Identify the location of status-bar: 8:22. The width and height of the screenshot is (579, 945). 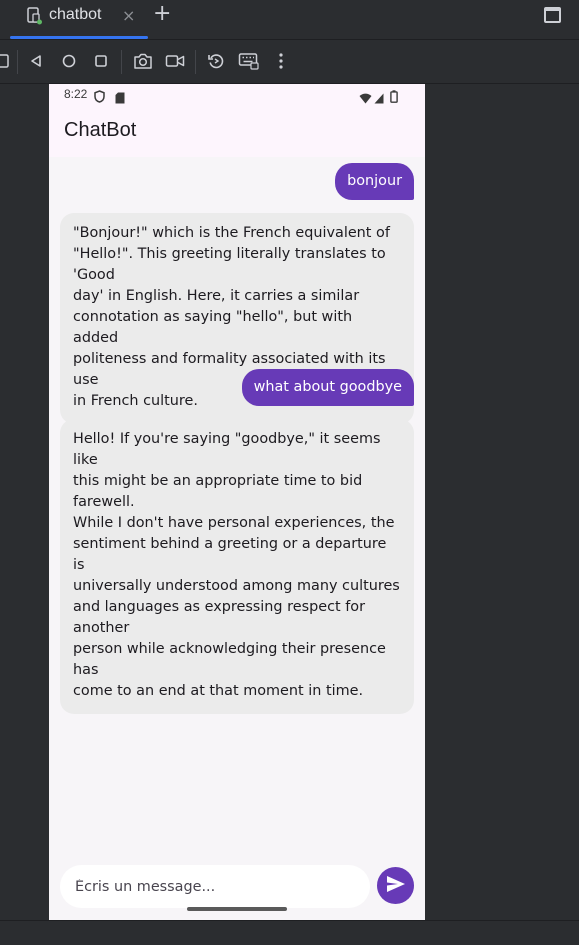
(237, 95).